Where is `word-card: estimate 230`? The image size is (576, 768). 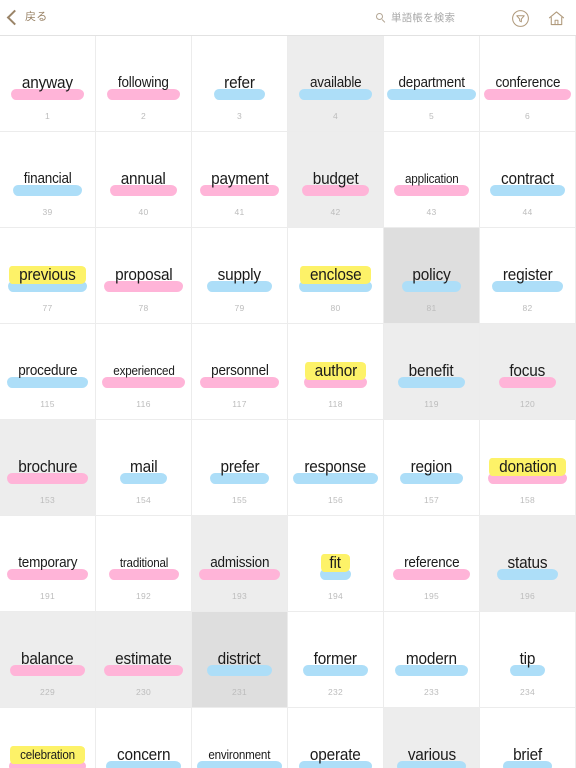 word-card: estimate 230 is located at coordinates (144, 660).